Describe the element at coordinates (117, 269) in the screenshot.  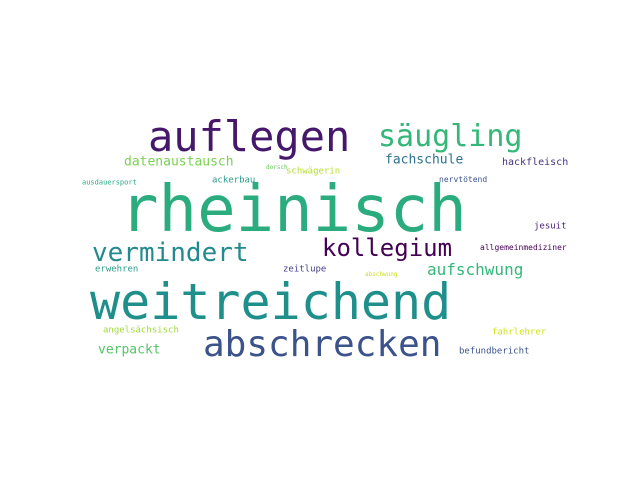
I see `word-erwehren: erwehren` at that location.